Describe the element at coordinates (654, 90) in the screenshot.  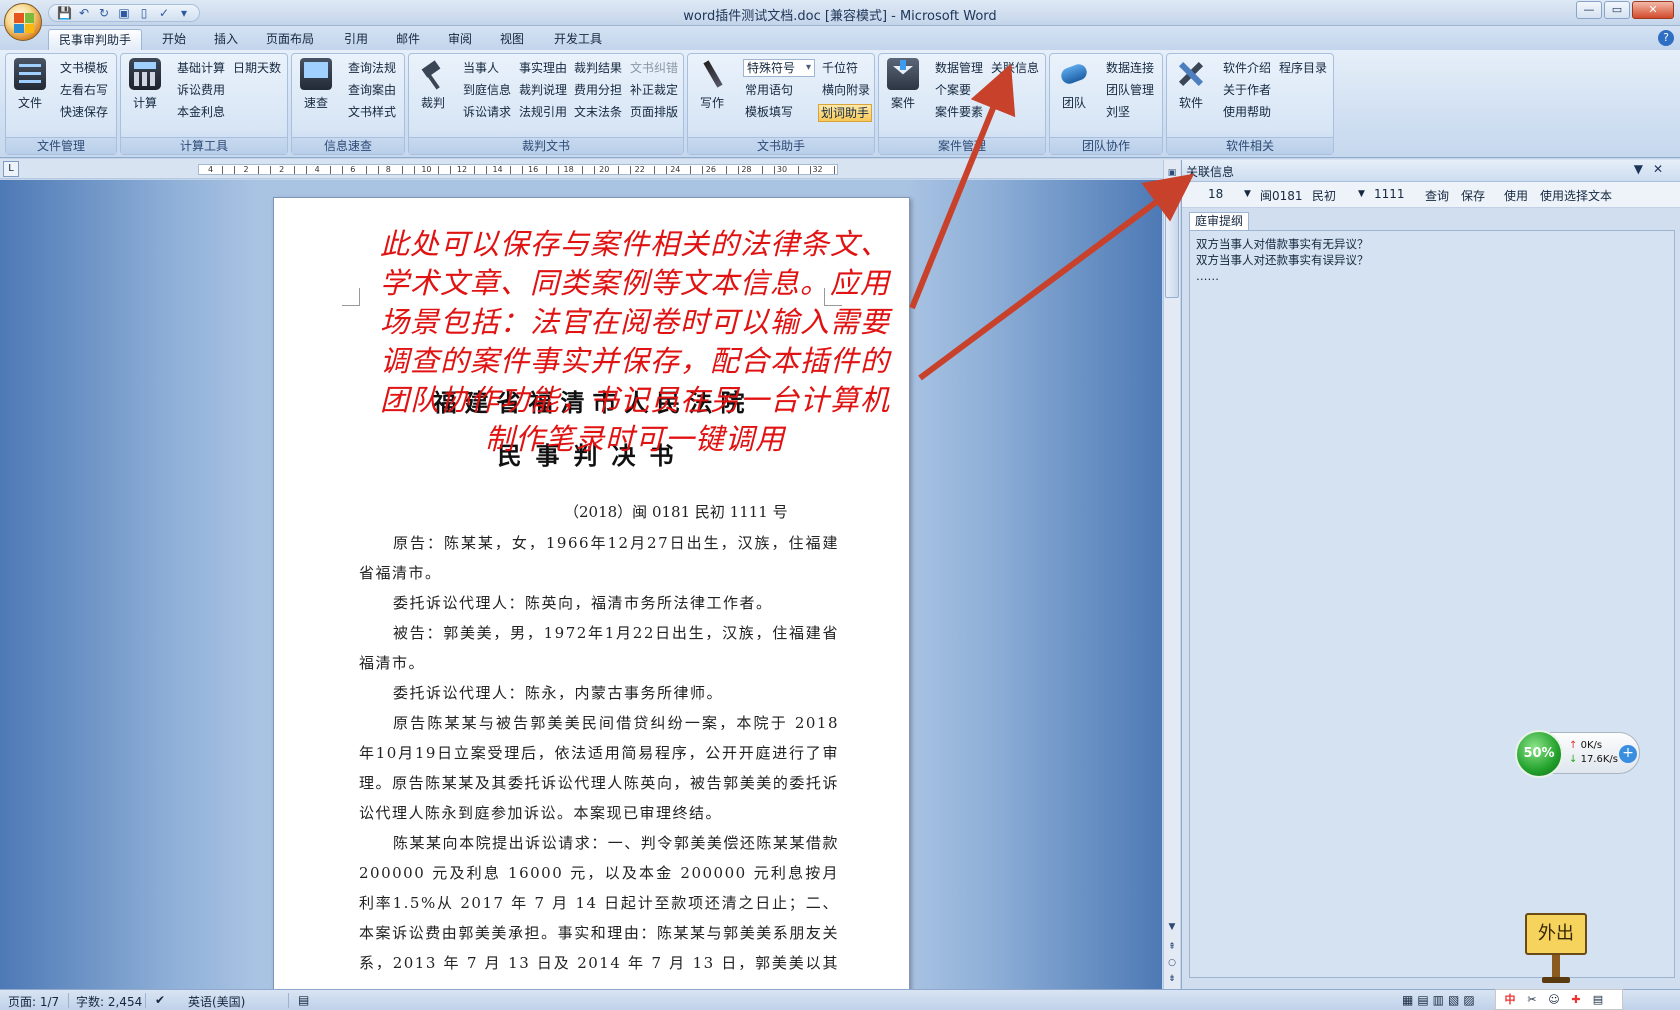
I see `correction-ruling-button: 补正裁定` at that location.